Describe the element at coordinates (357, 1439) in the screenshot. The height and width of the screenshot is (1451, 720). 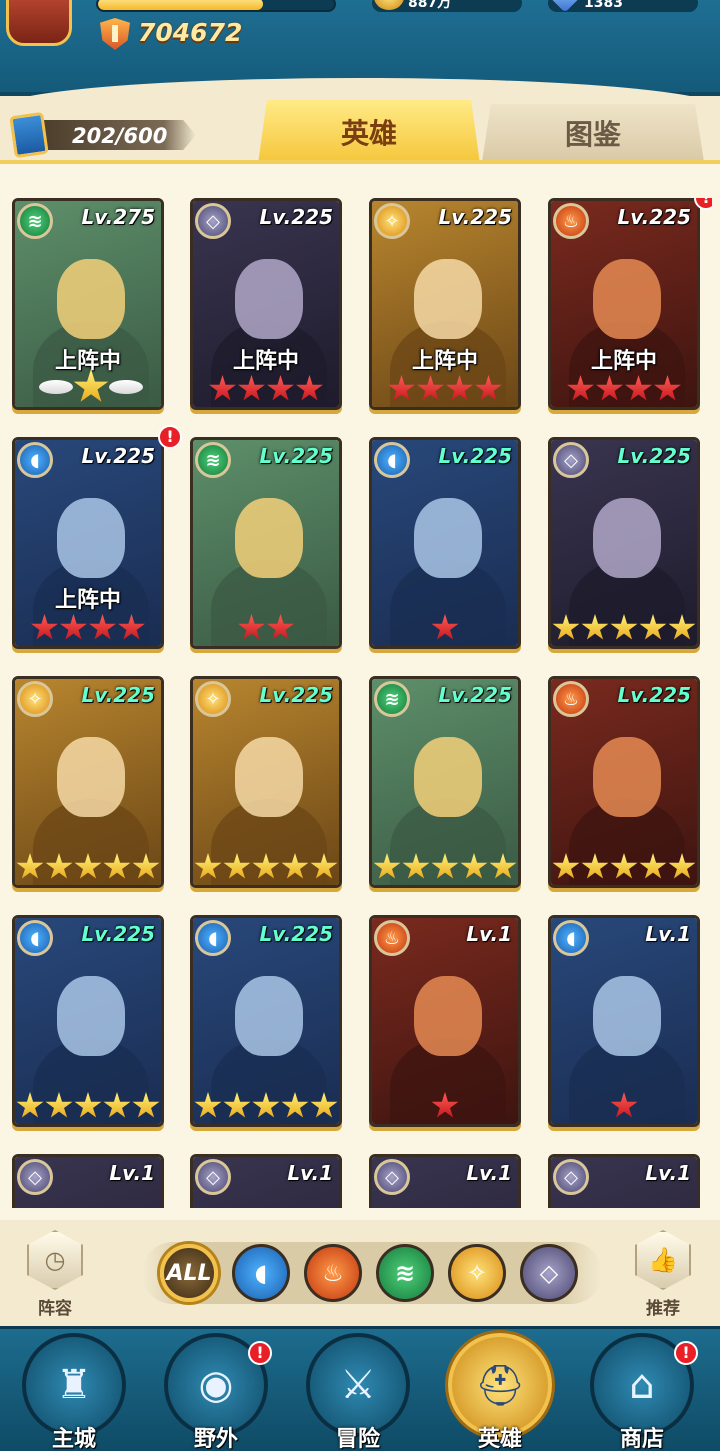
I see `nav-label: 冒险` at that location.